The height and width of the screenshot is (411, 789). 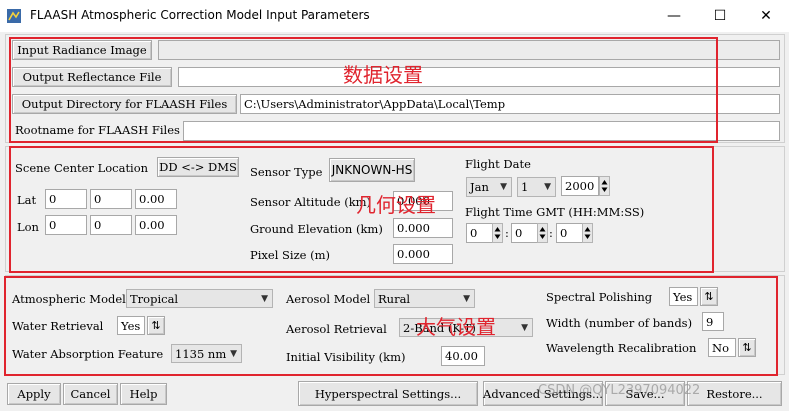 What do you see at coordinates (766, 16) in the screenshot?
I see `close-button: ✕` at bounding box center [766, 16].